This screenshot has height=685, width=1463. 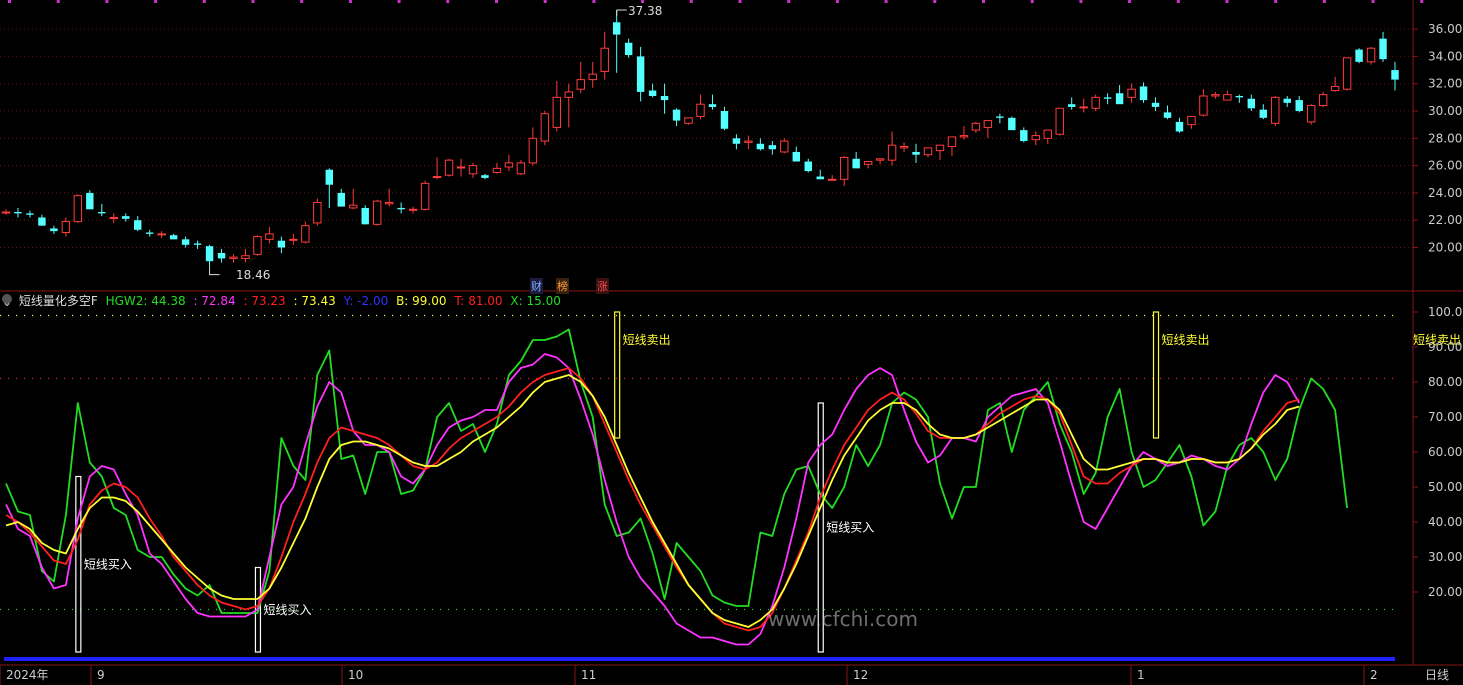 I want to click on legend-t: T: 81.00, so click(x=478, y=301).